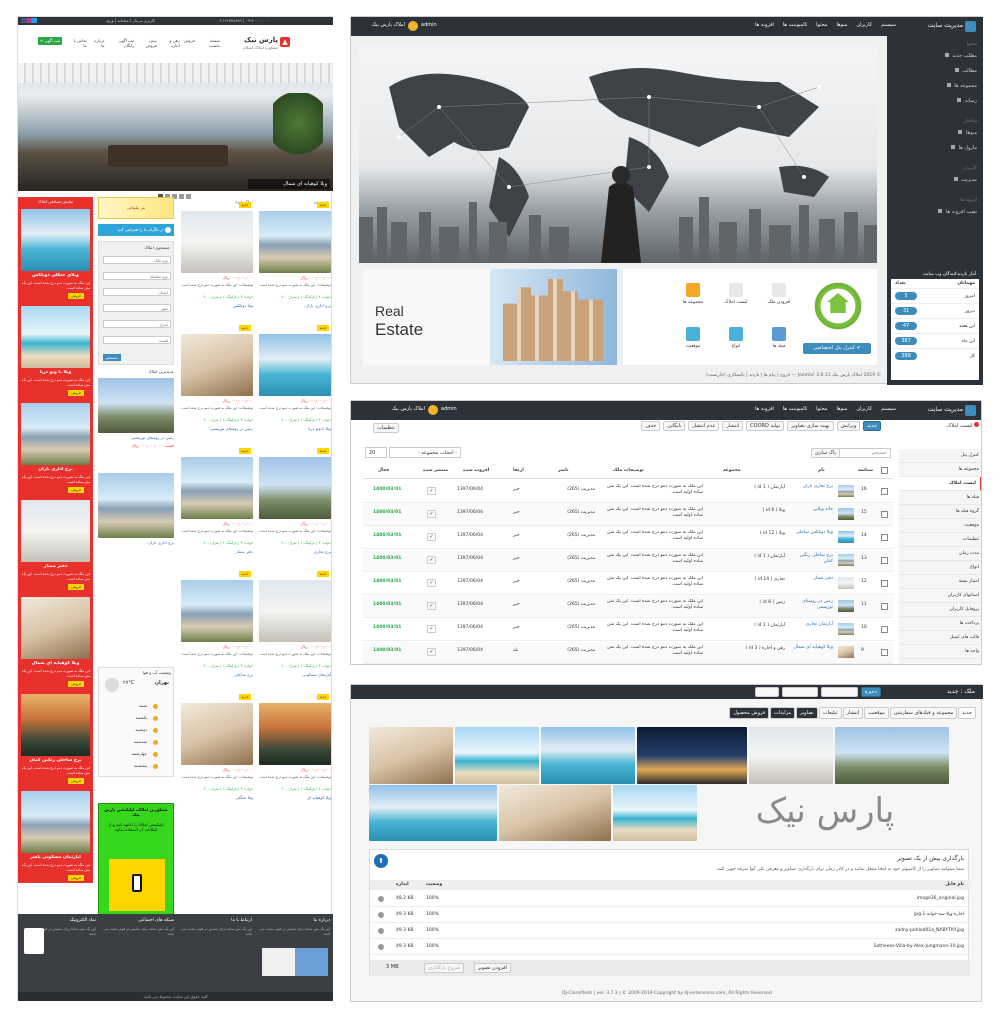  What do you see at coordinates (147, 43) in the screenshot?
I see `nav-presale: پیش فروش` at bounding box center [147, 43].